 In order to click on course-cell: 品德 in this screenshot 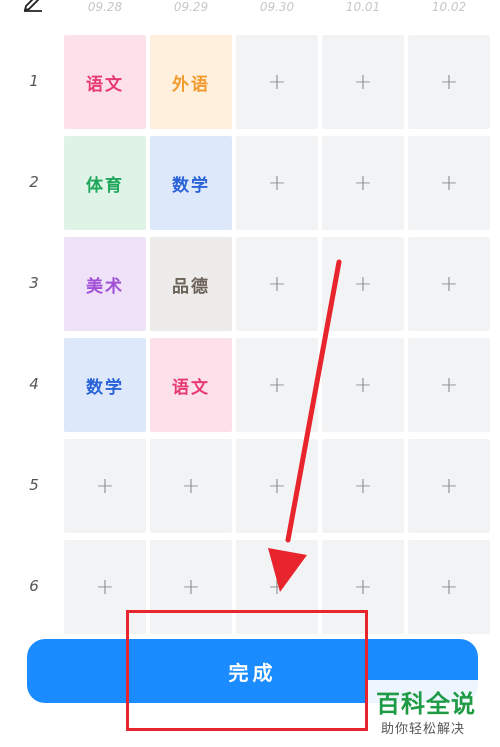, I will do `click(191, 284)`.